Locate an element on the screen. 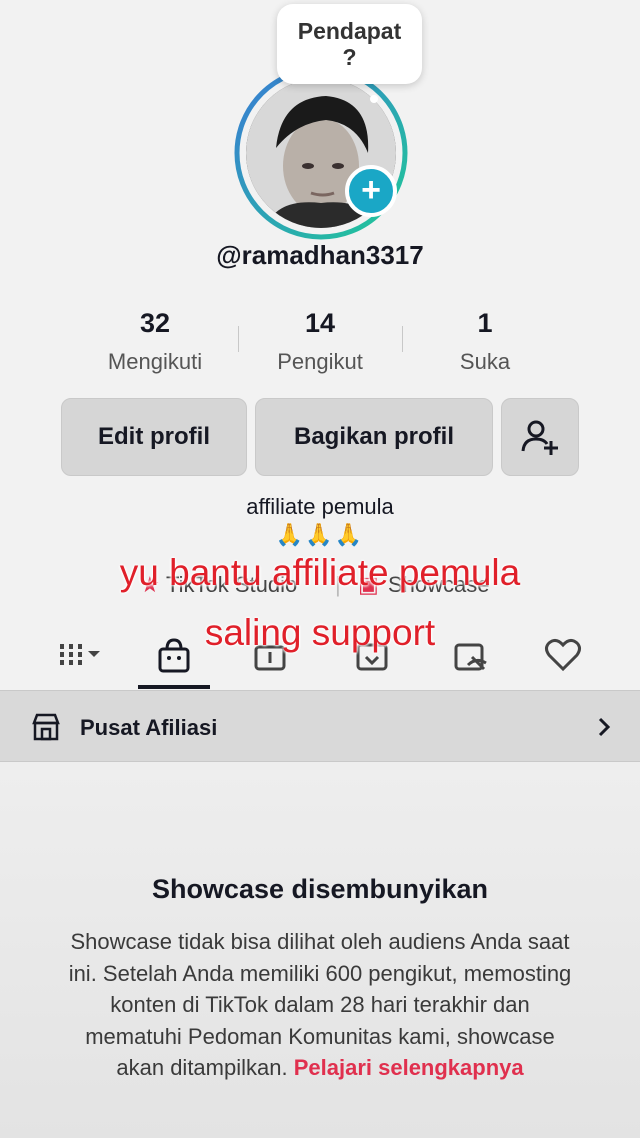  stat-followers: 14 Pengikut is located at coordinates (320, 341).